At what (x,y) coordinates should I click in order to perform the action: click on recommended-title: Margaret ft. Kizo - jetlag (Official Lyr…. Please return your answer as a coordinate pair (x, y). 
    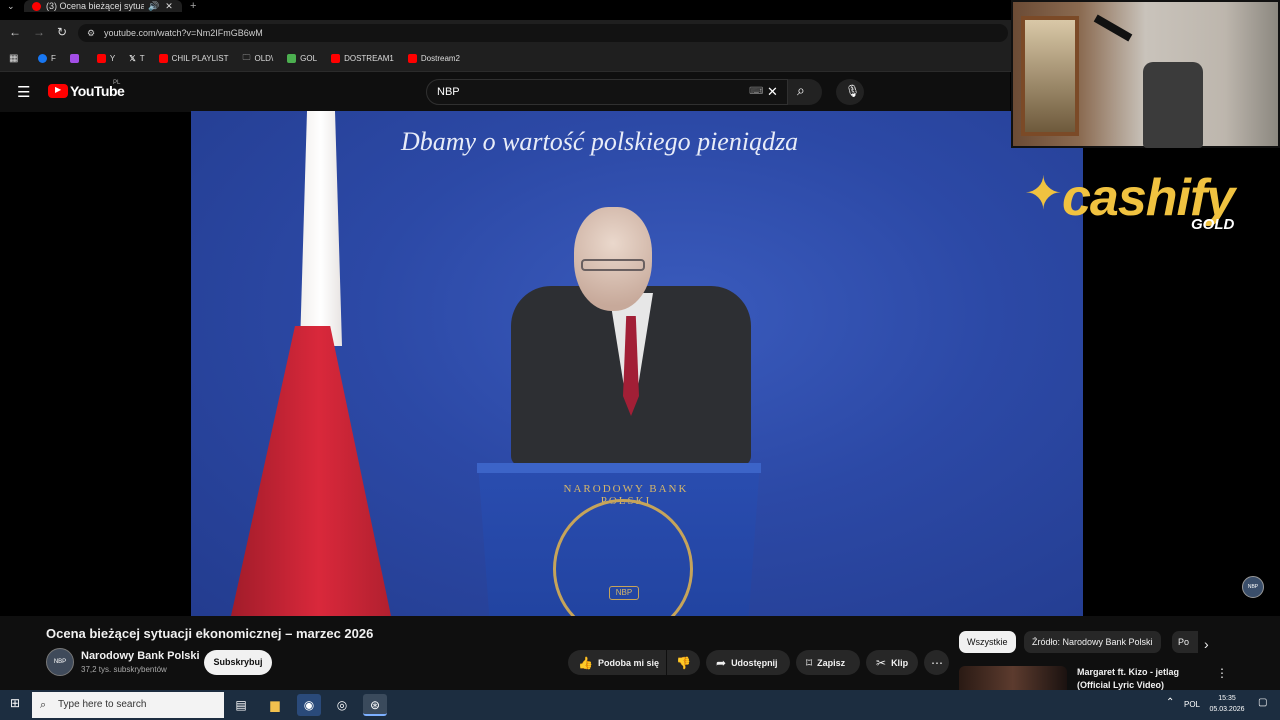
    Looking at the image, I should click on (1142, 679).